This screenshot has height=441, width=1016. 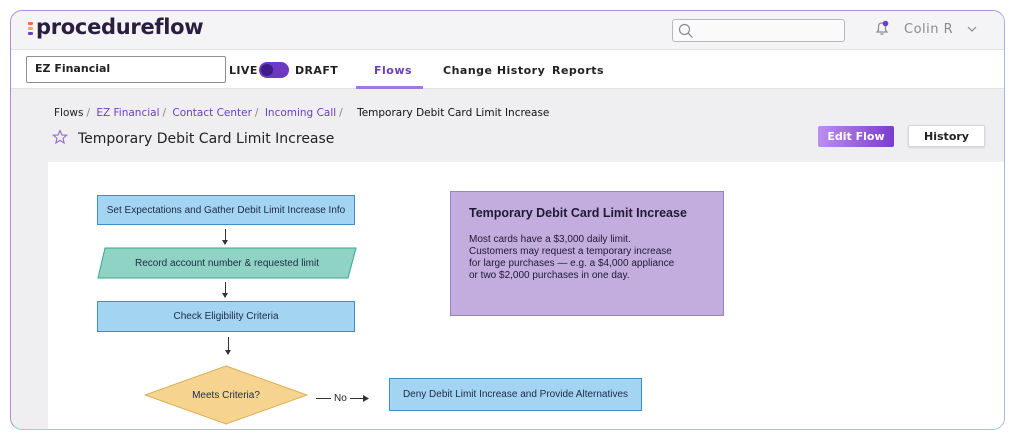 What do you see at coordinates (494, 70) in the screenshot?
I see `tab-change-history: Change History` at bounding box center [494, 70].